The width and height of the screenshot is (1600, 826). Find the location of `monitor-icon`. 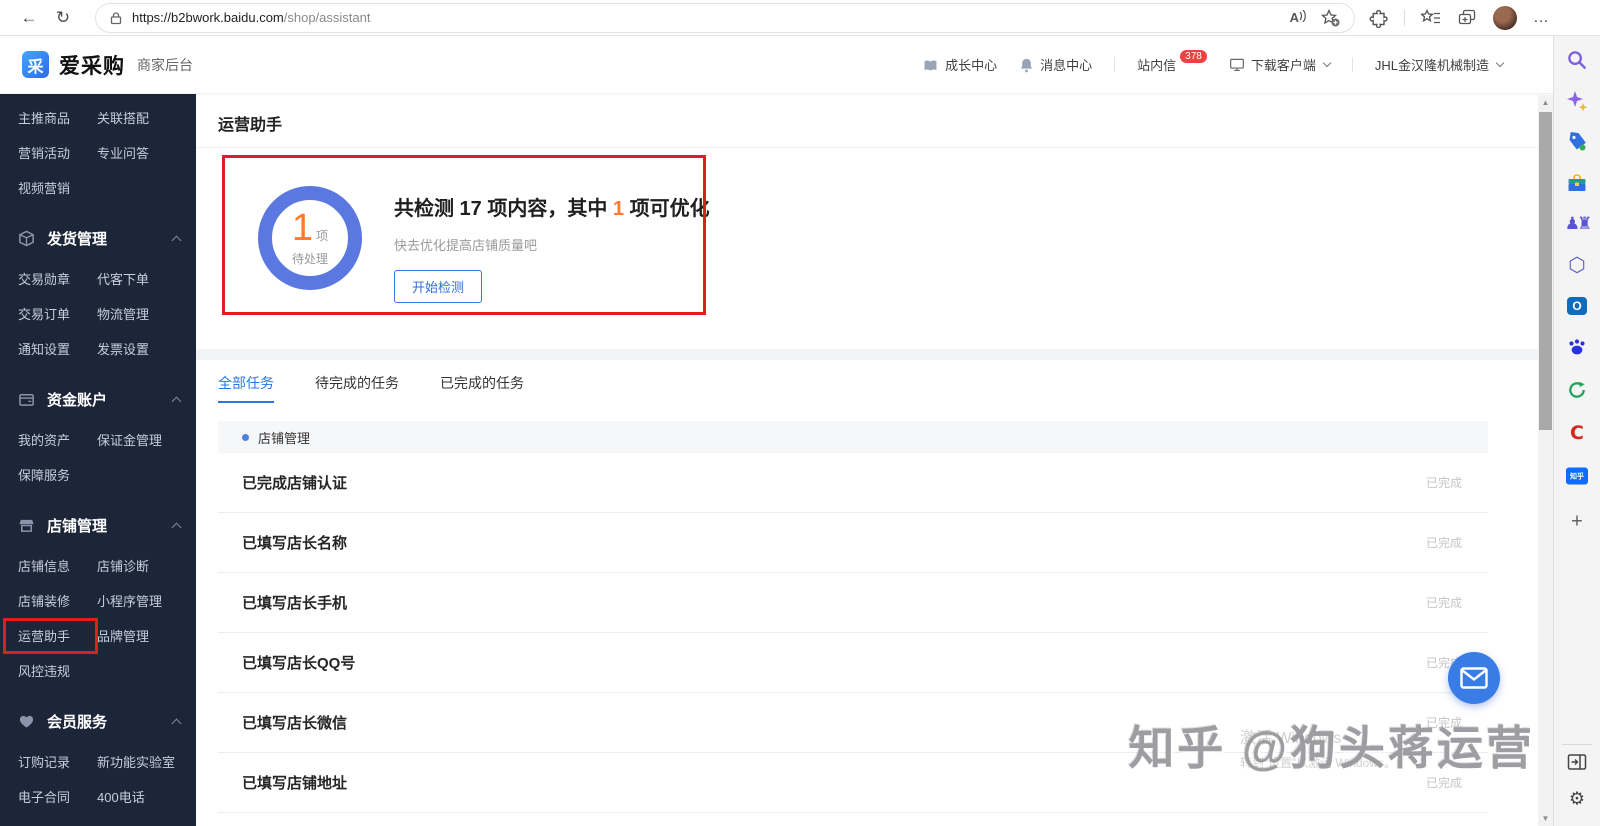

monitor-icon is located at coordinates (1237, 64).